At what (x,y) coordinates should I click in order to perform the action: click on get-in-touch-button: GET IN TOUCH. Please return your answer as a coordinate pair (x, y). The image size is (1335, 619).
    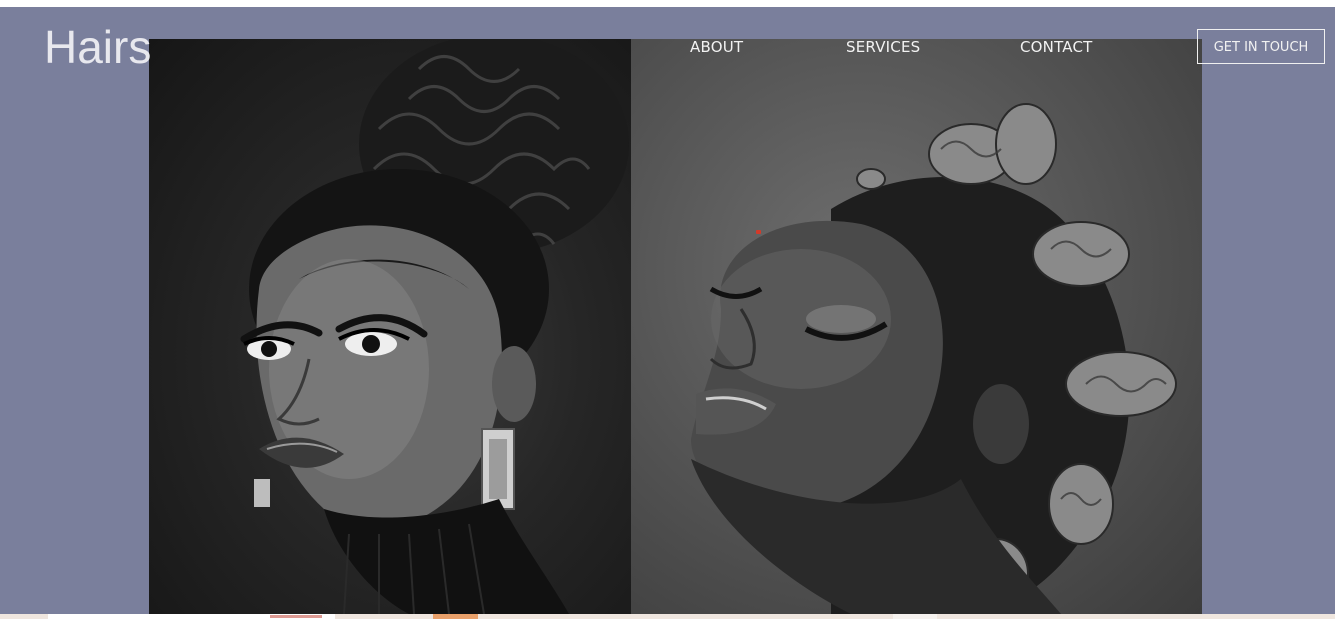
    Looking at the image, I should click on (1261, 46).